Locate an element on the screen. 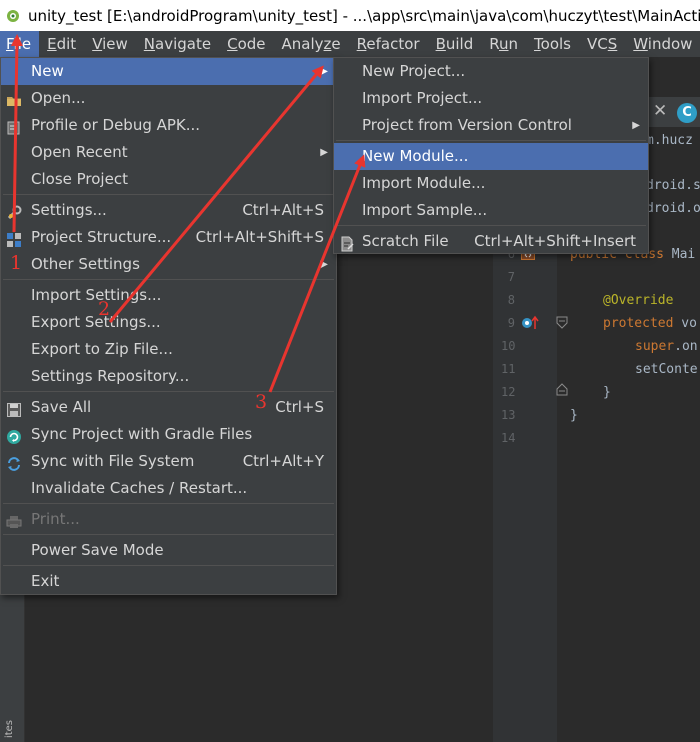 Image resolution: width=700 pixels, height=742 pixels. menu-refactor: Refactor is located at coordinates (388, 44).